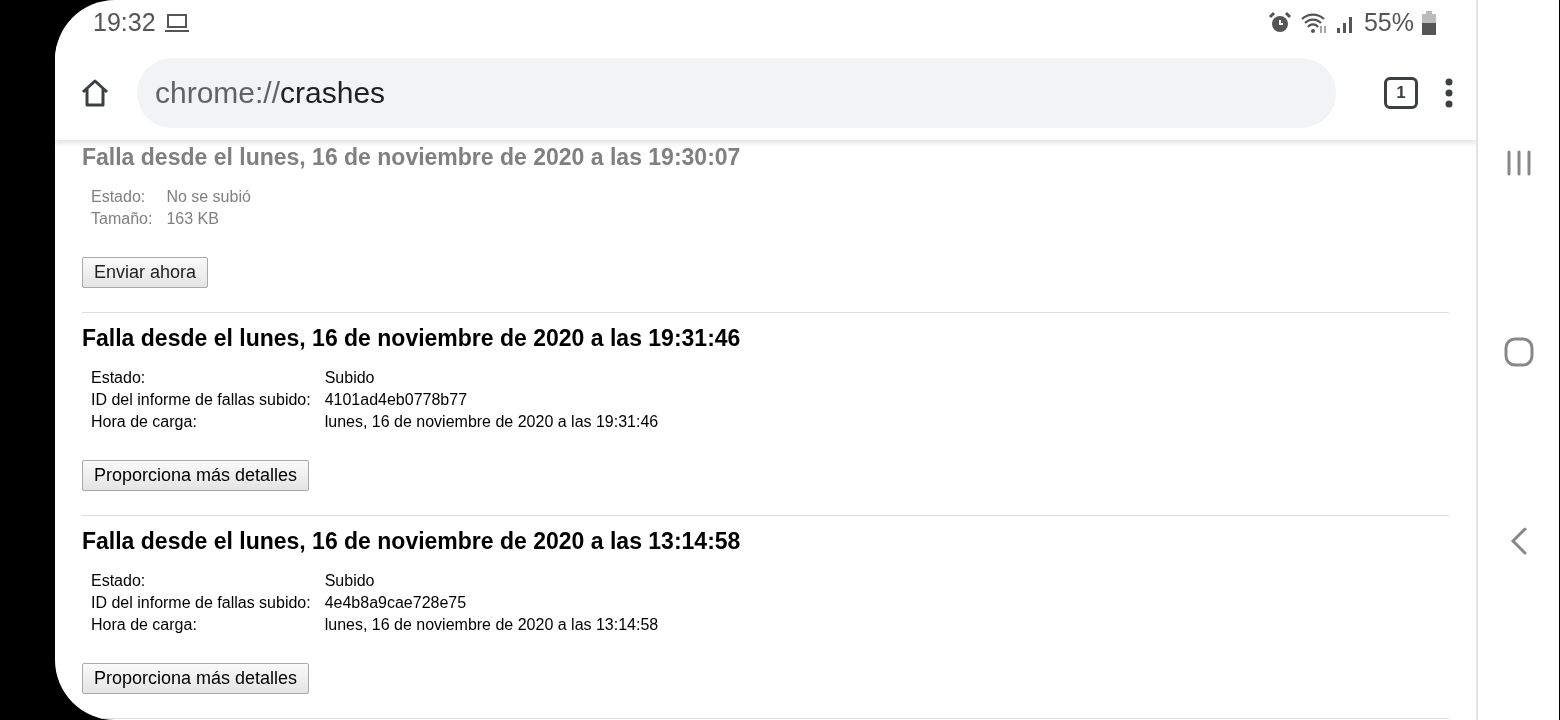 This screenshot has height=720, width=1560. What do you see at coordinates (145, 272) in the screenshot?
I see `action-button: Enviar ahora` at bounding box center [145, 272].